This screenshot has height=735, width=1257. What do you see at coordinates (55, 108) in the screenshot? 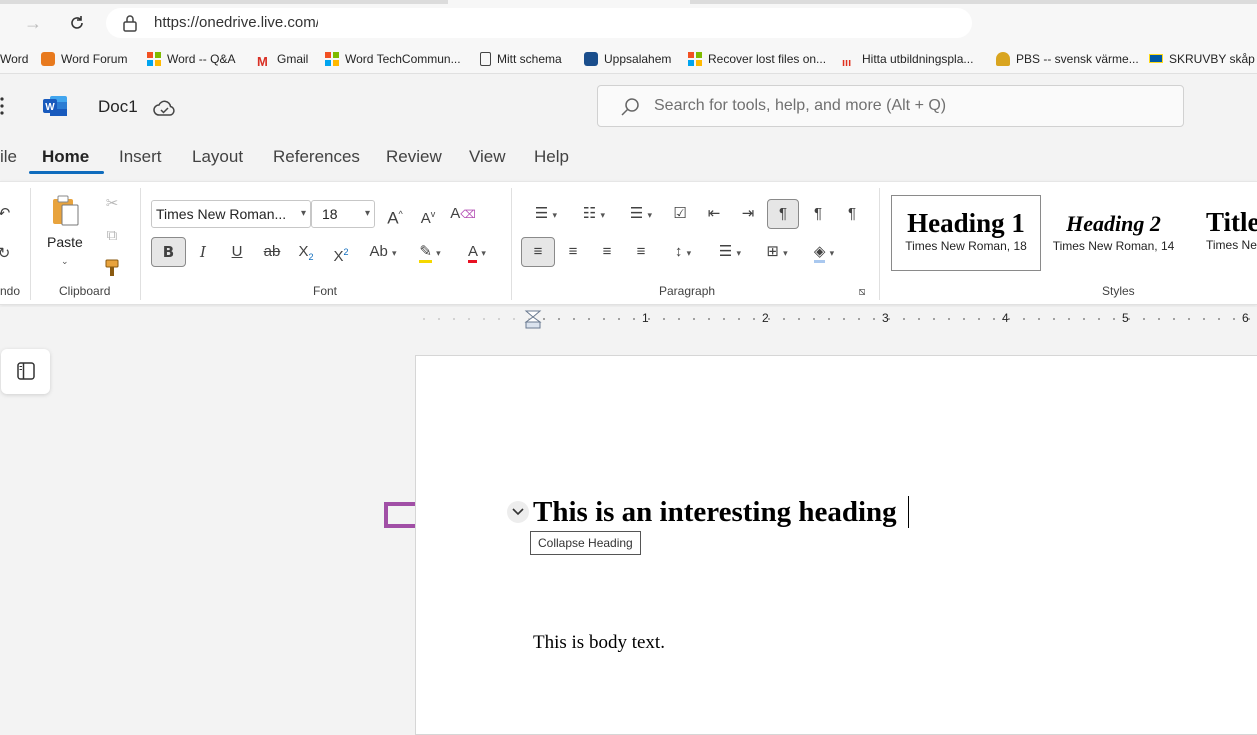
I see `word-logo-icon: W` at bounding box center [55, 108].